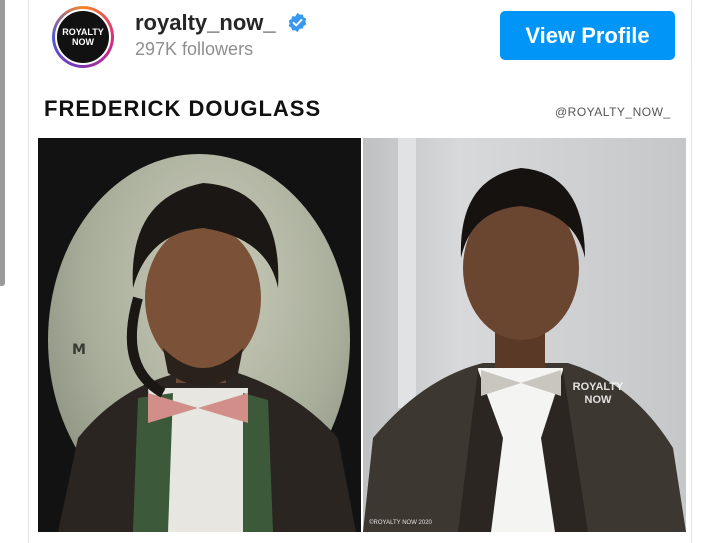 This screenshot has width=720, height=543. What do you see at coordinates (613, 112) in the screenshot?
I see `post-handle: @ROYALTY_NOW_` at bounding box center [613, 112].